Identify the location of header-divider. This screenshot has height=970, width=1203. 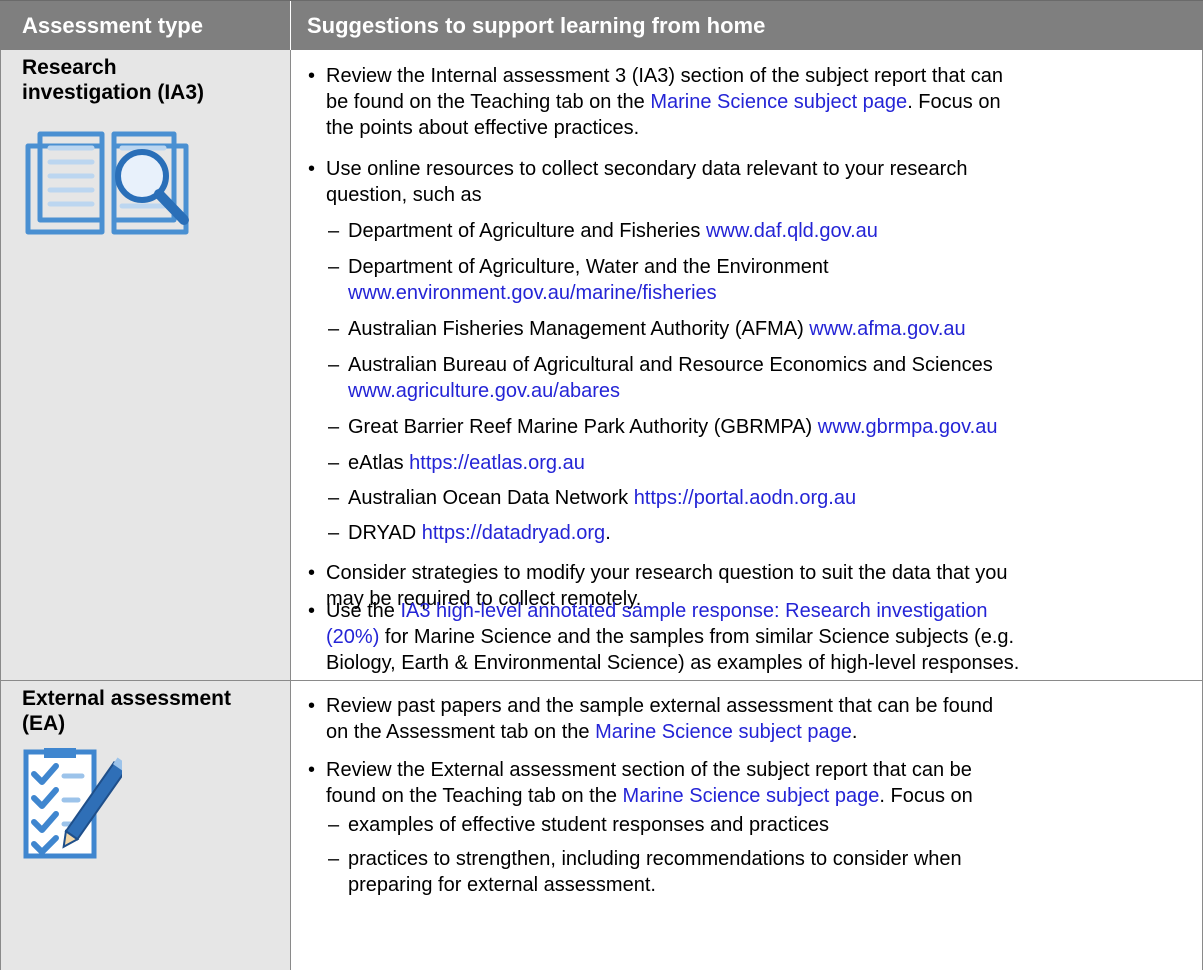
(290, 26).